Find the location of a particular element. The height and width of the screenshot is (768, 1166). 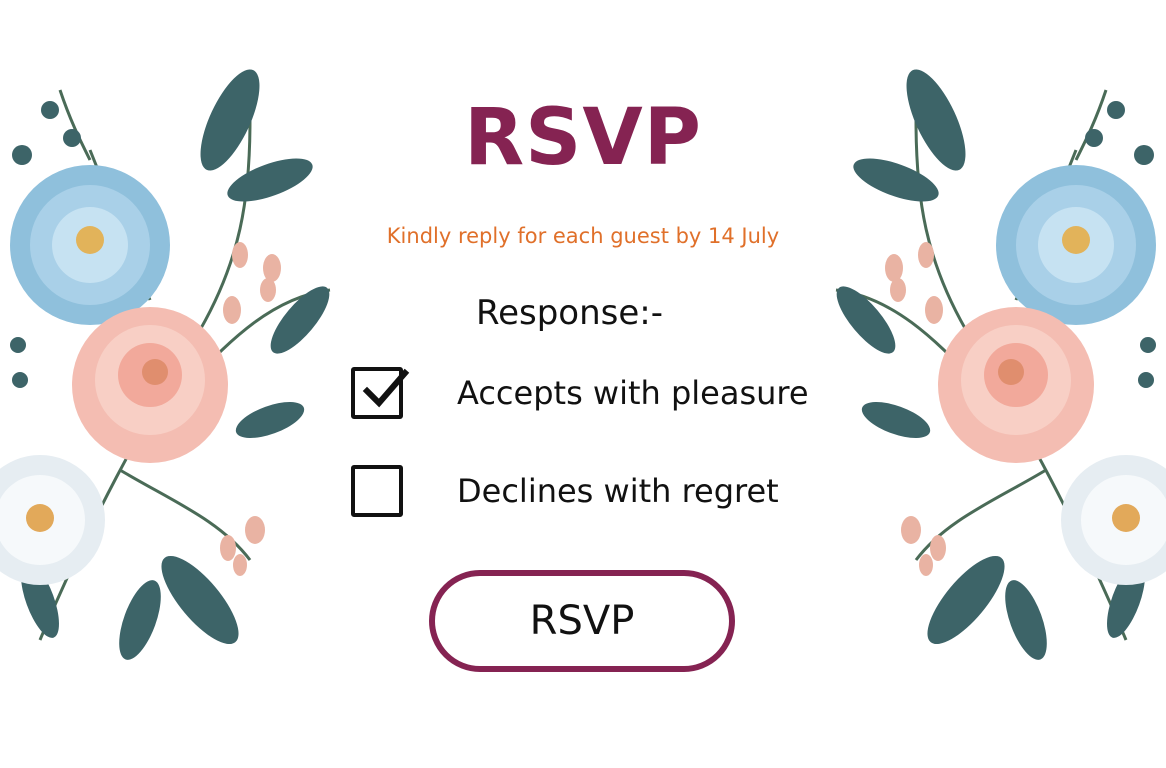

option-accepts: Accepts with pleasure is located at coordinates (608, 394).